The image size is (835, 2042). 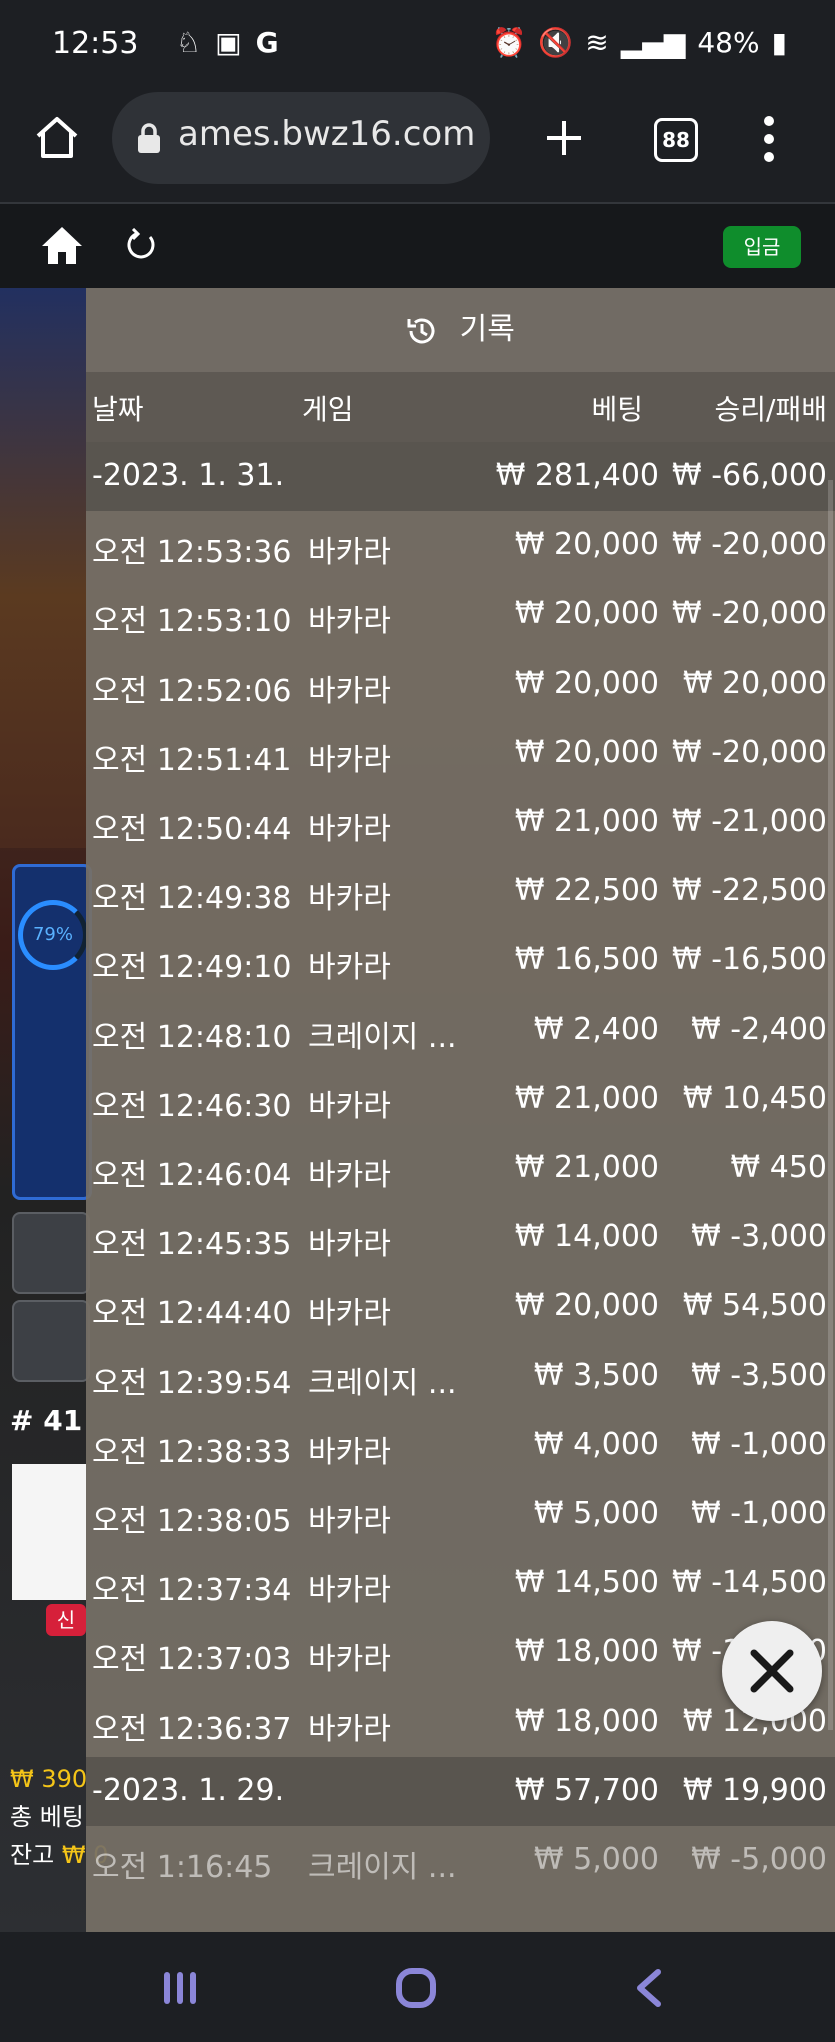 What do you see at coordinates (118, 409) in the screenshot?
I see `column-header-date: 날짜` at bounding box center [118, 409].